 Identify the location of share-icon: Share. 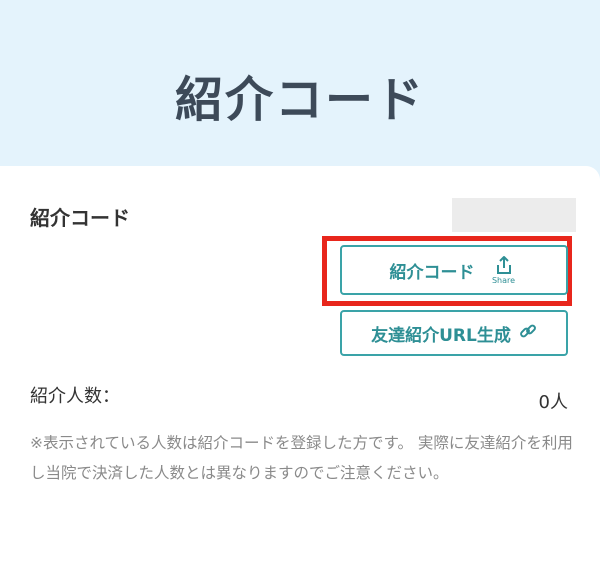
(504, 270).